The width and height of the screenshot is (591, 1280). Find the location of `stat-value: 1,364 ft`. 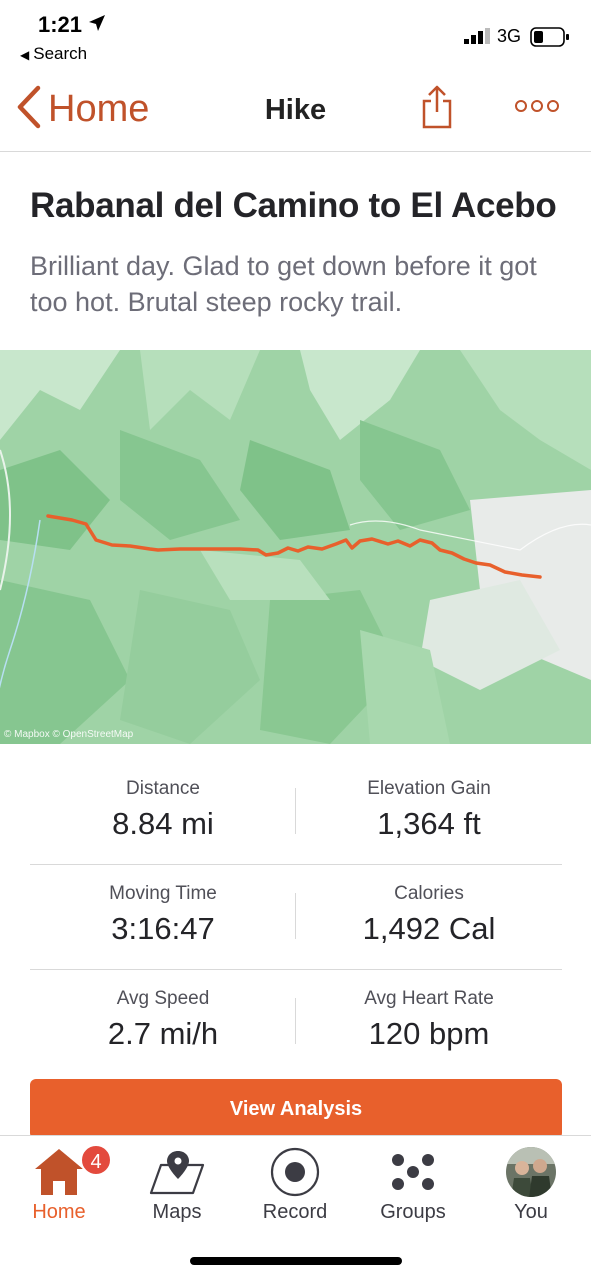

stat-value: 1,364 ft is located at coordinates (429, 823).